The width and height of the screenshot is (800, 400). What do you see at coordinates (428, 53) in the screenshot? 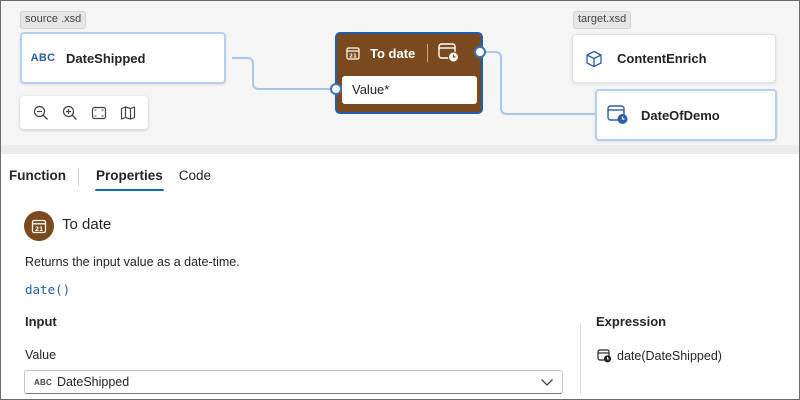
I see `function-node-divider` at bounding box center [428, 53].